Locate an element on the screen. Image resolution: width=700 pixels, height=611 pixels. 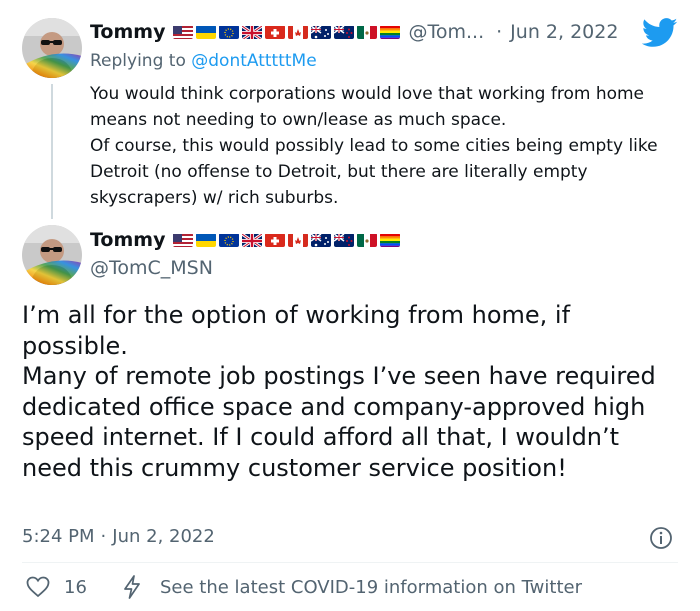
like-count: 16 is located at coordinates (75, 587).